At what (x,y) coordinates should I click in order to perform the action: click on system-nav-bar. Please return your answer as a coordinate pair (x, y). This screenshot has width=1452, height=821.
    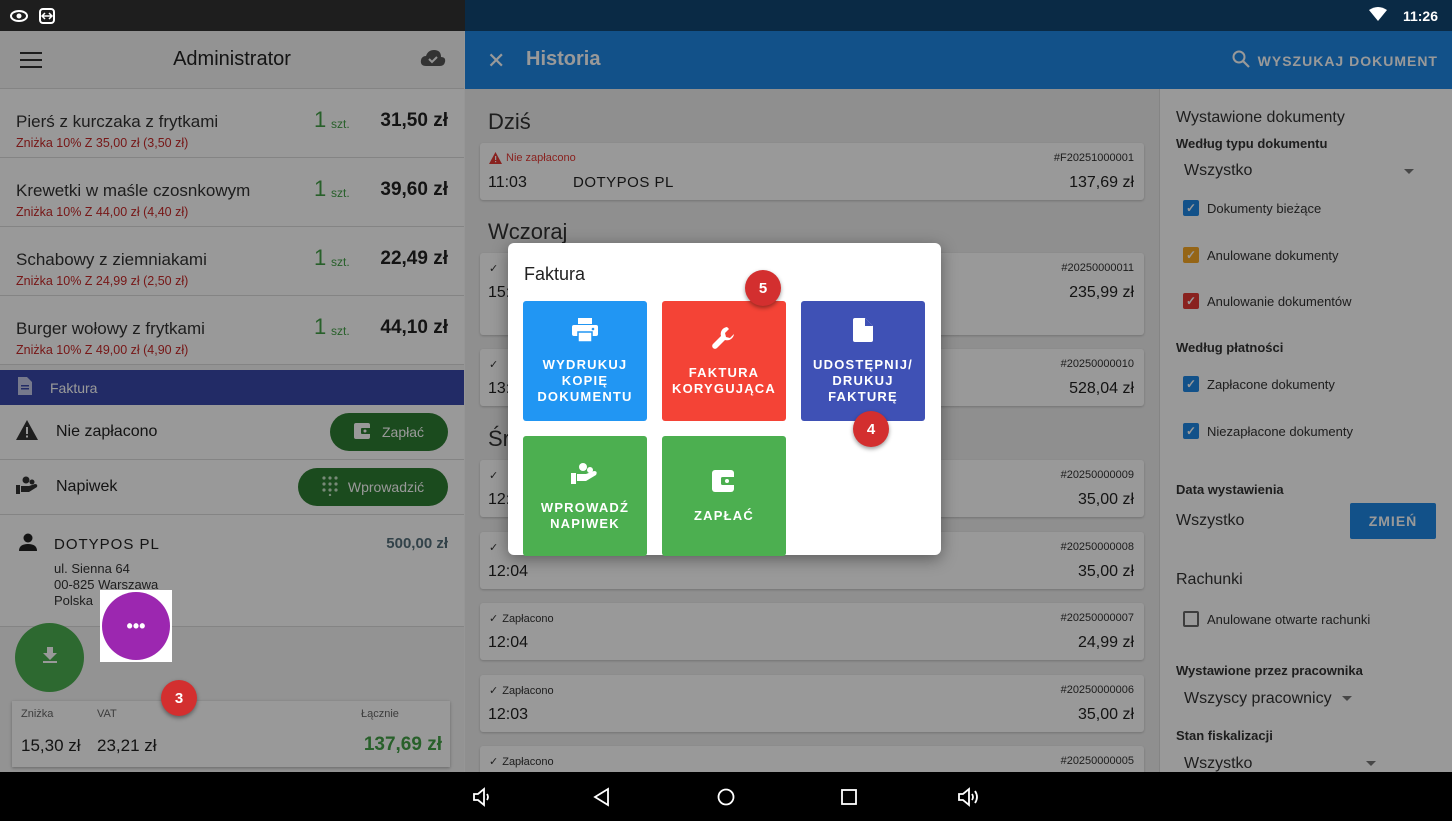
    Looking at the image, I should click on (726, 796).